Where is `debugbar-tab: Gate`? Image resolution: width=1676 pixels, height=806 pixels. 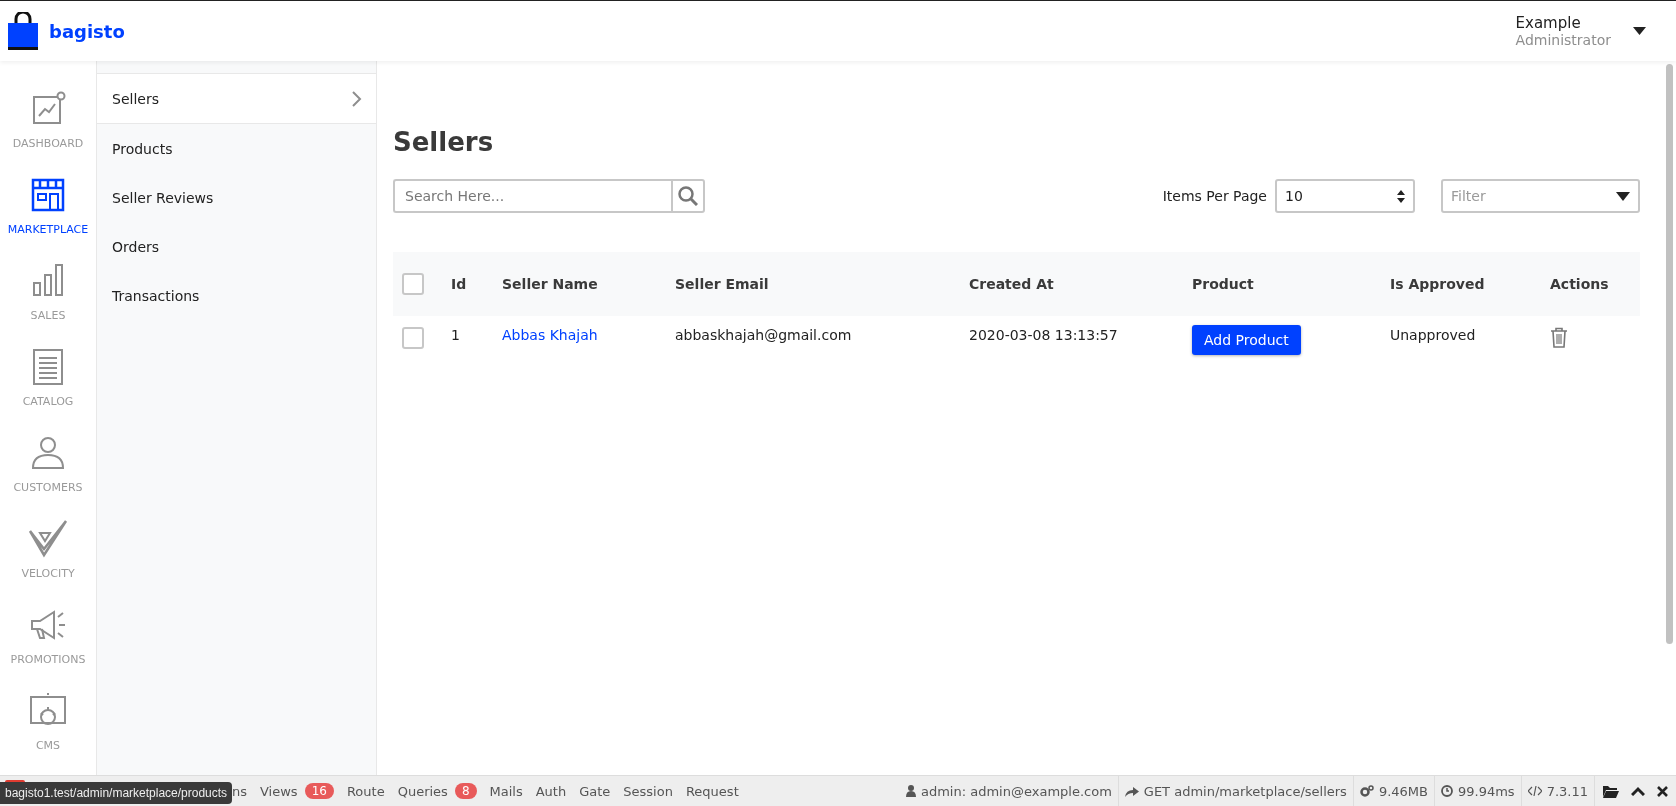 debugbar-tab: Gate is located at coordinates (595, 791).